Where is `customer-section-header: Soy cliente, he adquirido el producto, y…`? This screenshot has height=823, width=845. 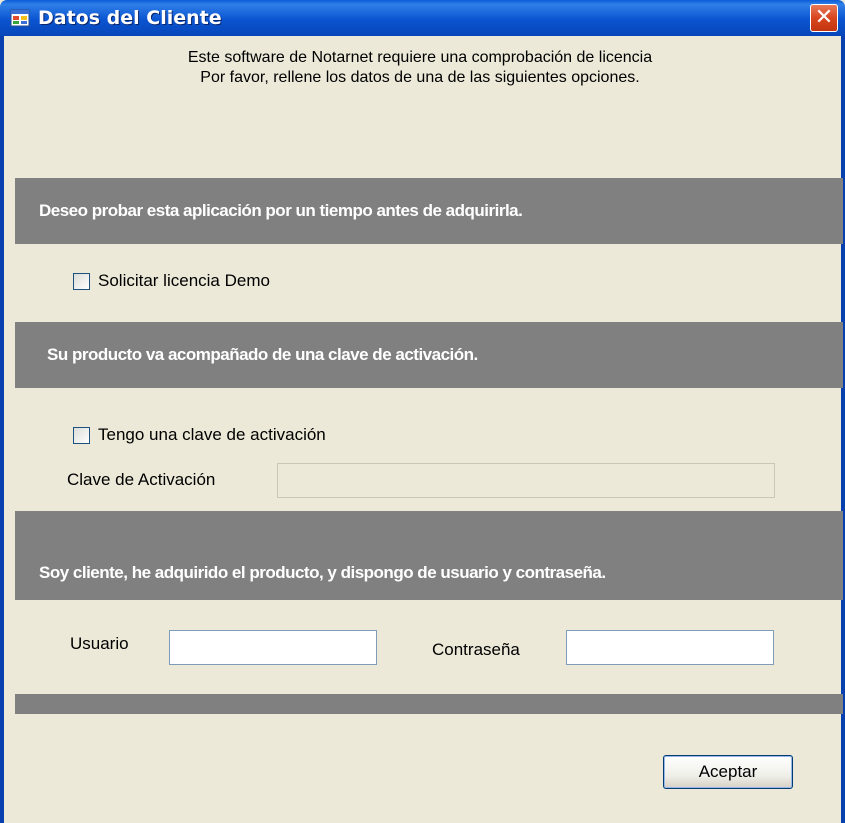
customer-section-header: Soy cliente, he adquirido el producto, y… is located at coordinates (429, 555).